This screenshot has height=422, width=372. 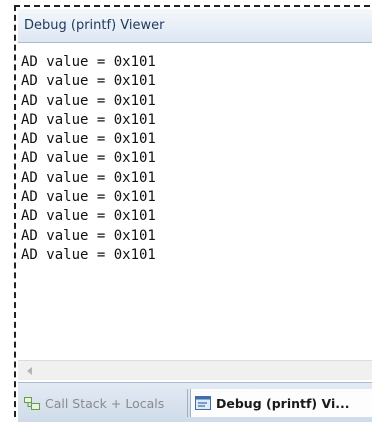 I want to click on debug-printf-icon, so click(x=203, y=403).